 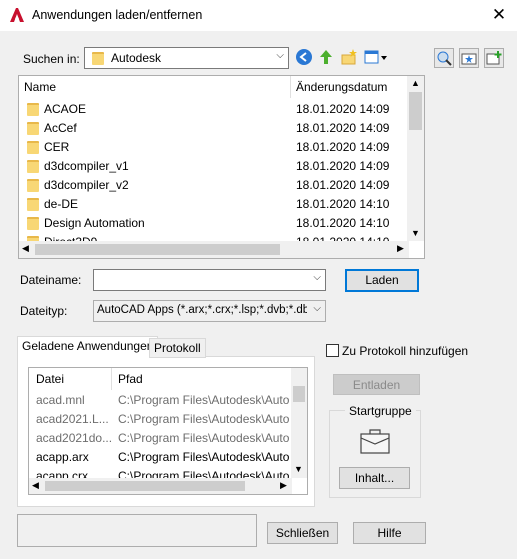 I want to click on file-list-horizontal-scrollbar: ◀ ▶, so click(x=214, y=249).